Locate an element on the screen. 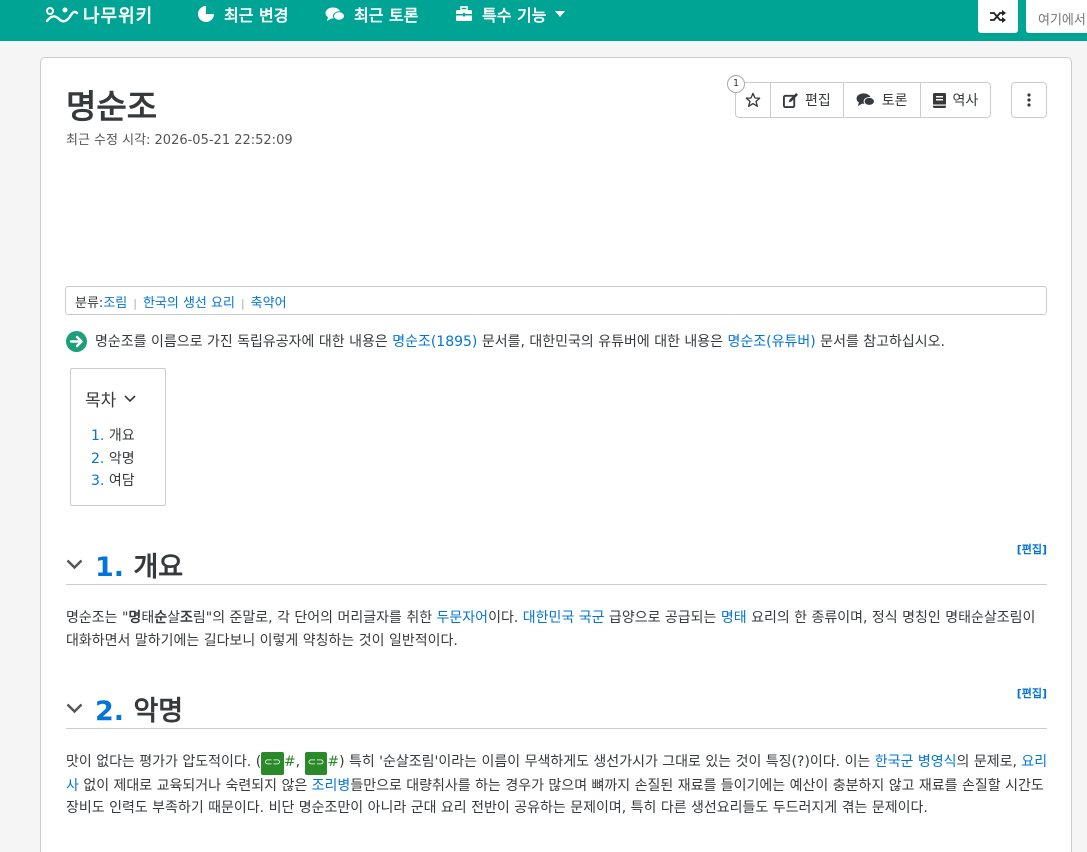 This screenshot has height=852, width=1087. toc-title: 목차 is located at coordinates (101, 401).